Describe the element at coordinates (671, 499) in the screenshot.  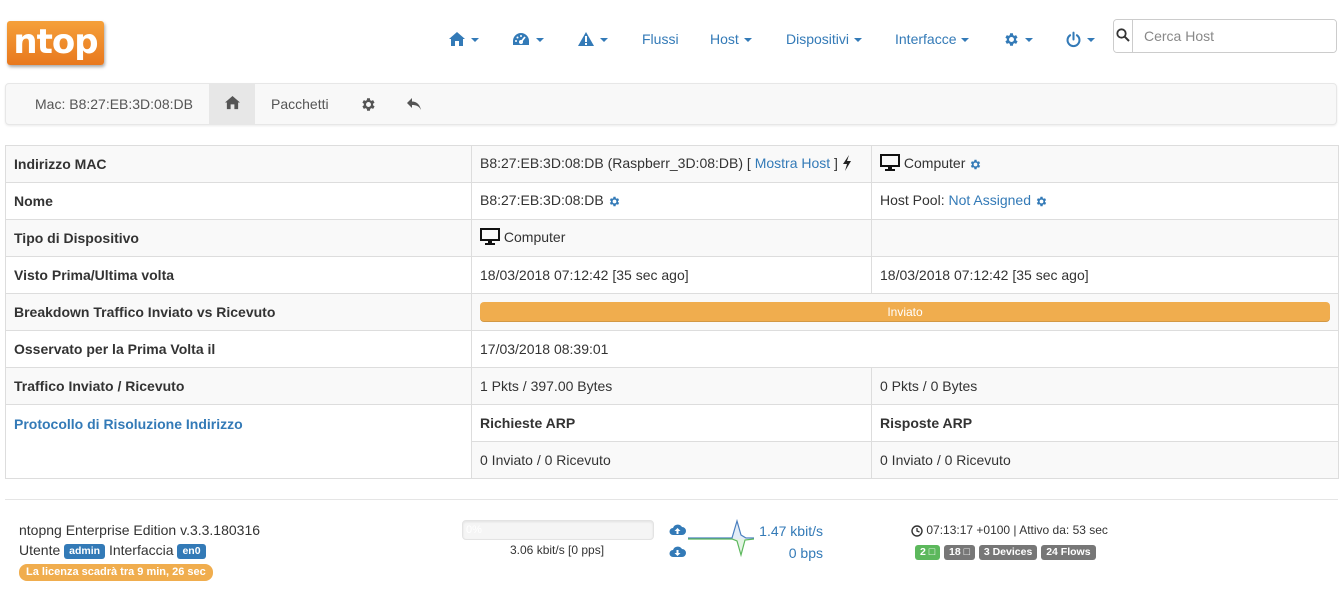
I see `footer-divider` at that location.